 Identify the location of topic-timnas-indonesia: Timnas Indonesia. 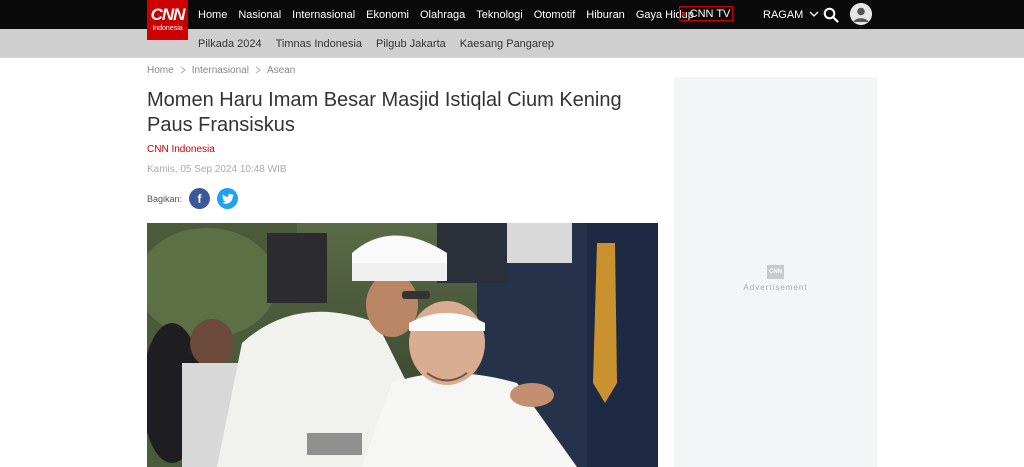
(319, 44).